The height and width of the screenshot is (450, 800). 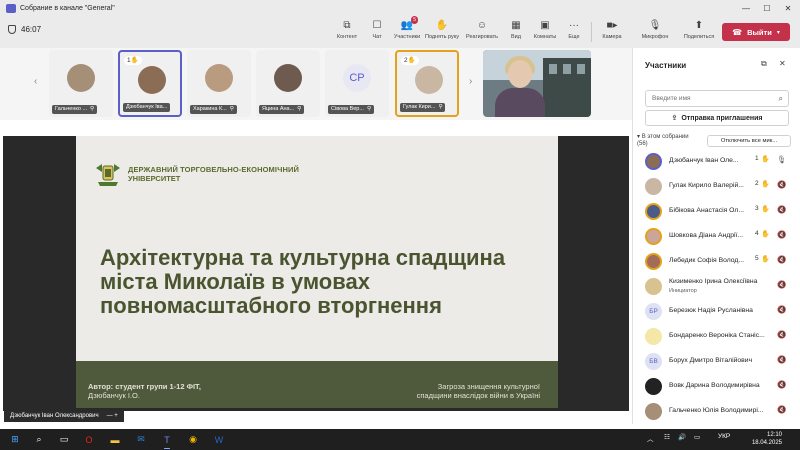 What do you see at coordinates (108, 175) in the screenshot?
I see `university-logo` at bounding box center [108, 175].